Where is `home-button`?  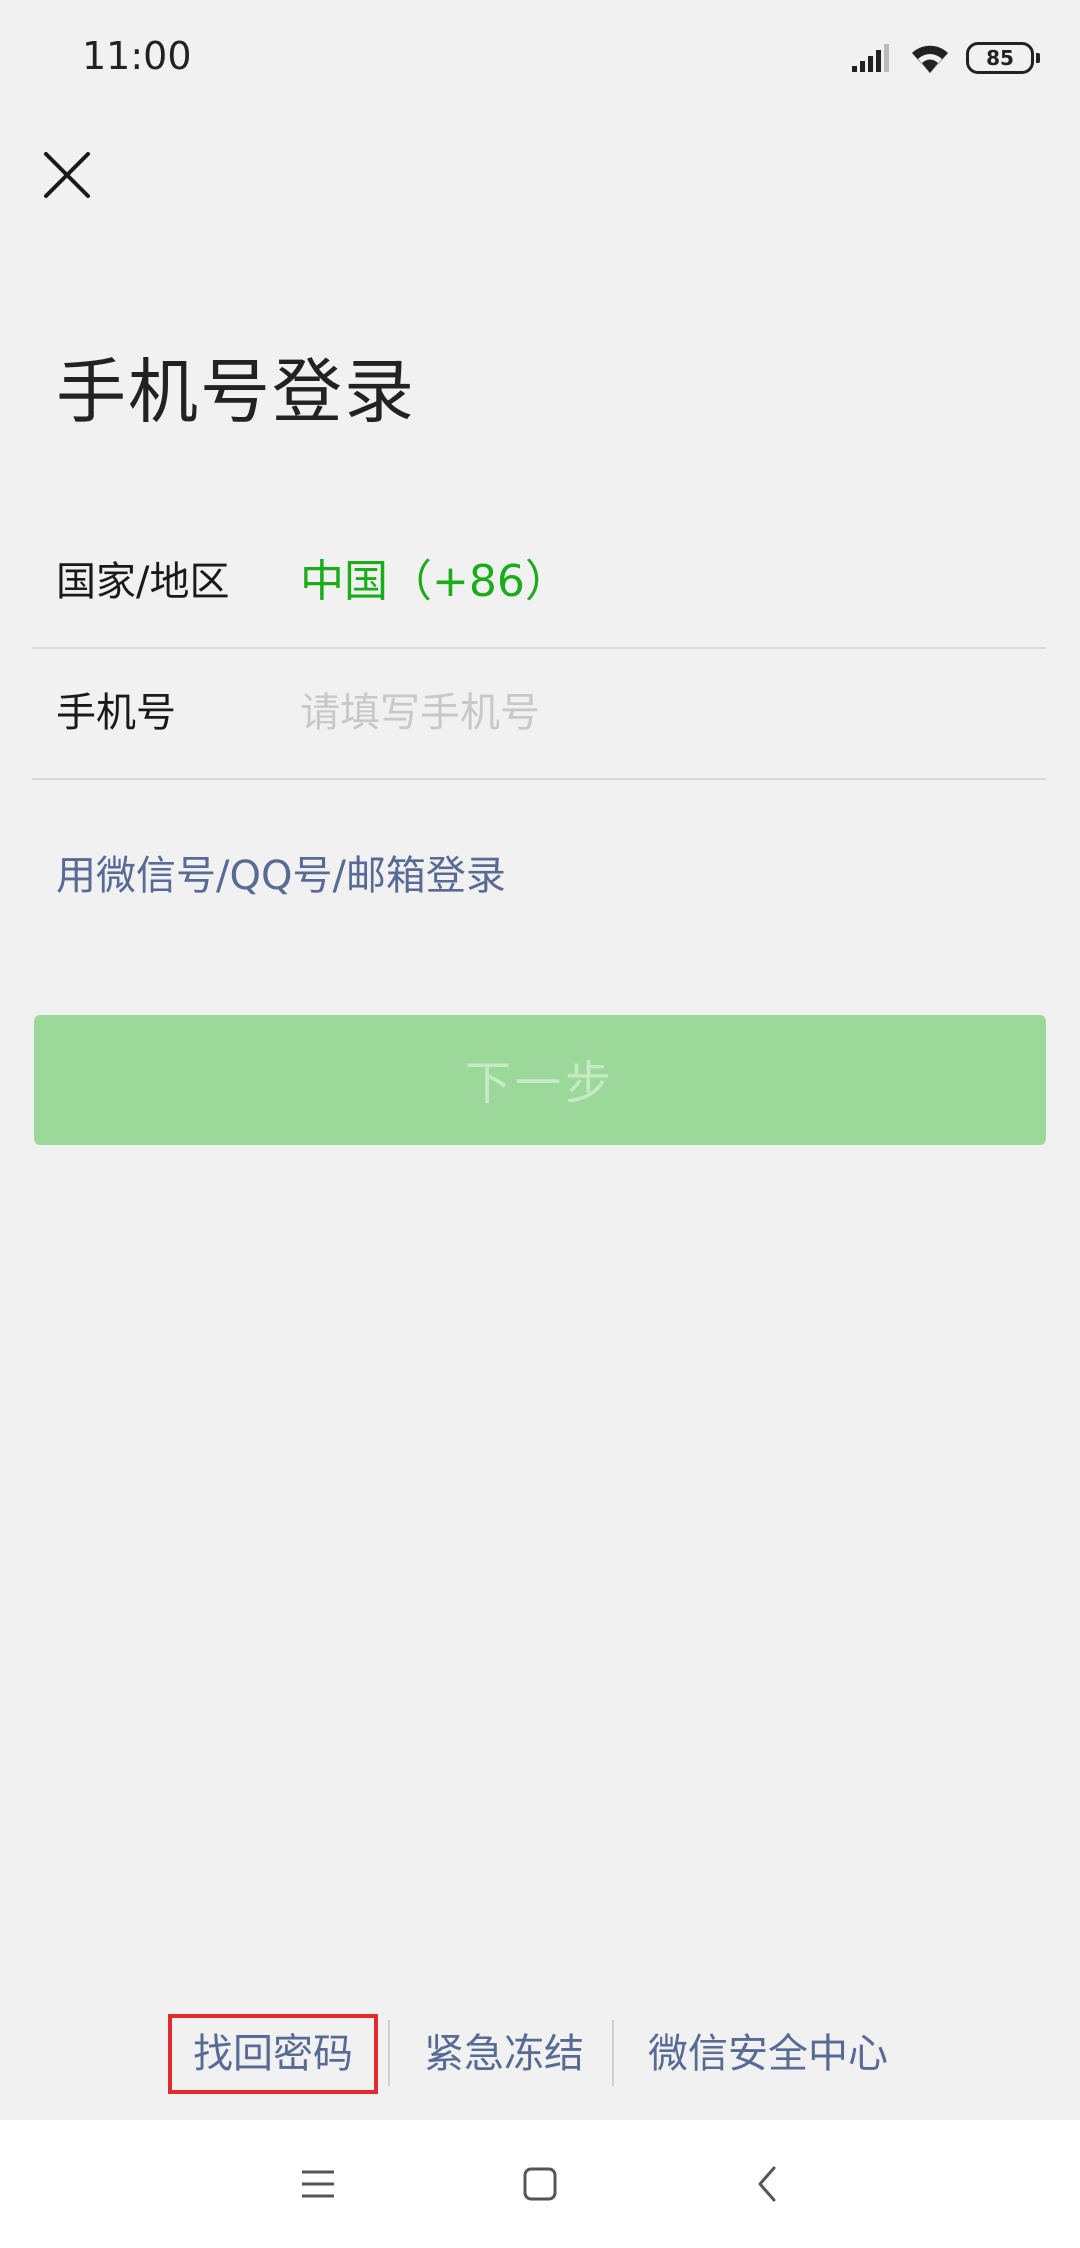 home-button is located at coordinates (540, 2184).